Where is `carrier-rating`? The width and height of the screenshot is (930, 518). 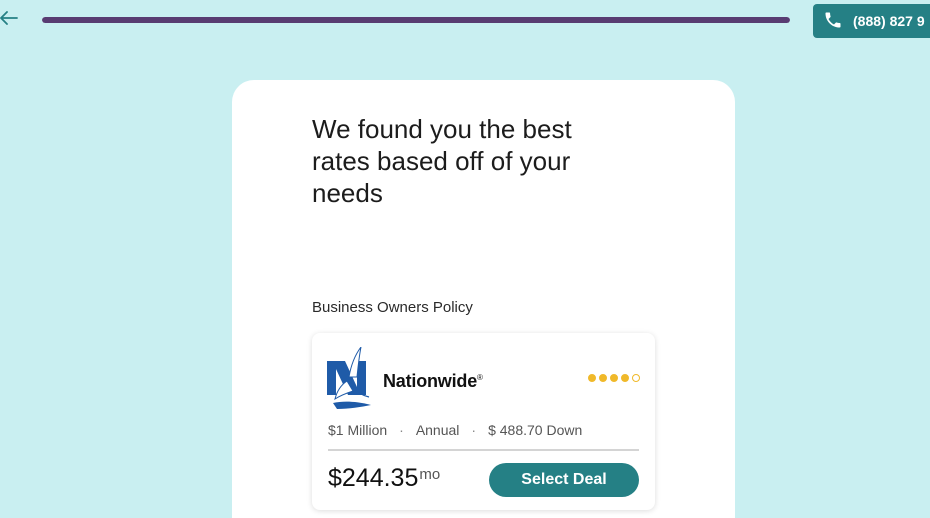
carrier-rating is located at coordinates (614, 378).